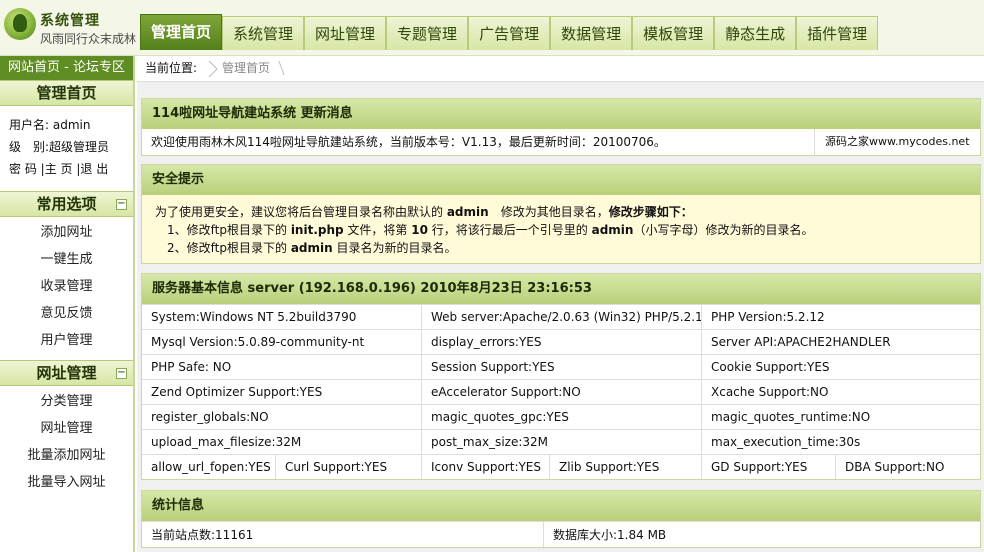 The width and height of the screenshot is (984, 552). I want to click on section-common-title: 常用选项 −, so click(66, 204).